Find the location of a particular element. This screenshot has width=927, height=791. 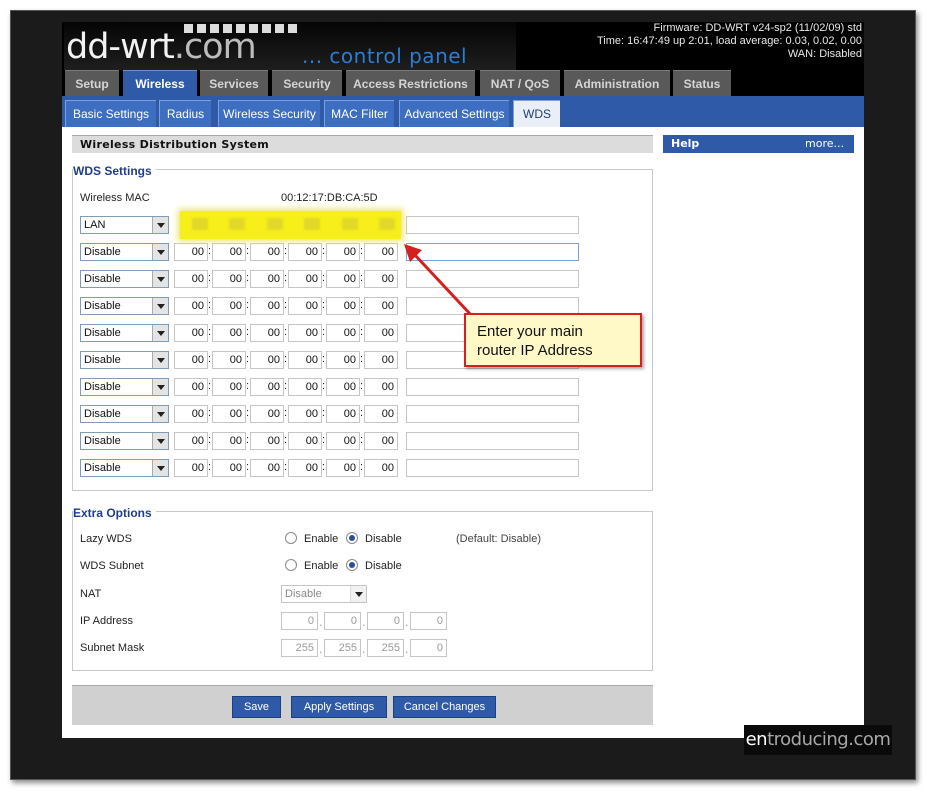

subnet-mask-octet: 0 is located at coordinates (428, 648).